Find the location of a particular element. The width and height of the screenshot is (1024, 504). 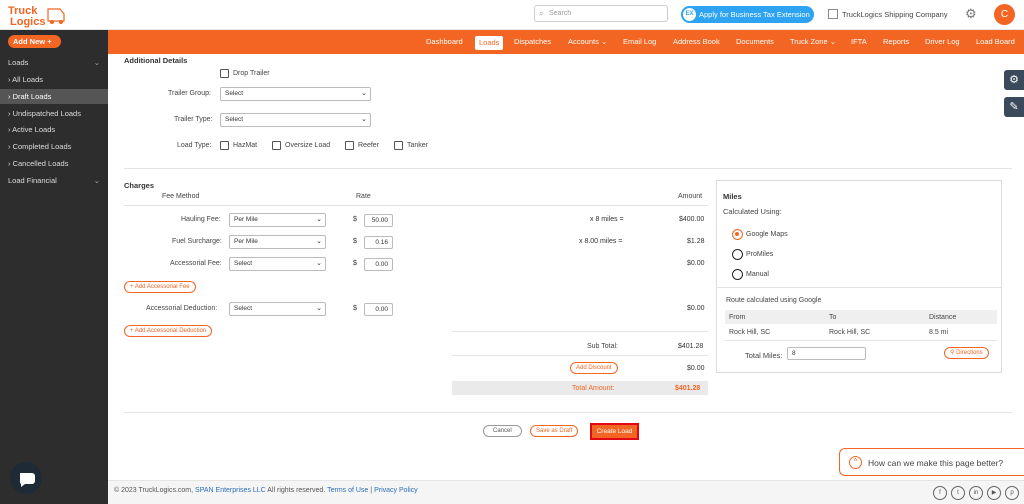

accessorial-rate-input: 0.00 is located at coordinates (378, 264).